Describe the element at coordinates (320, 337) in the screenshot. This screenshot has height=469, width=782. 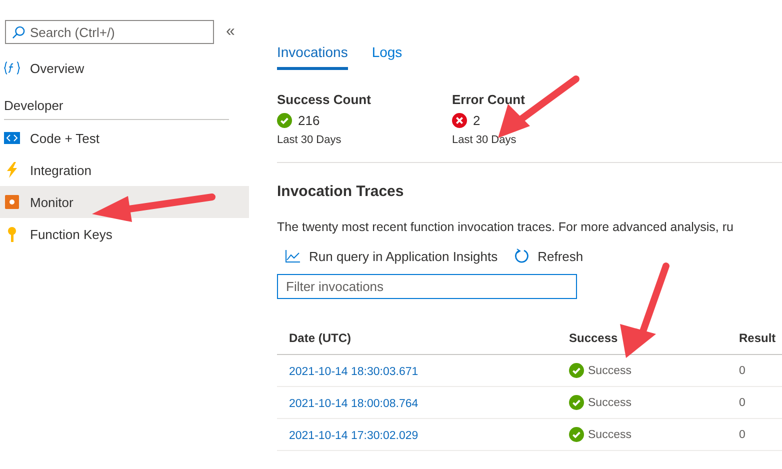
I see `column-header: Date (UTC)` at that location.